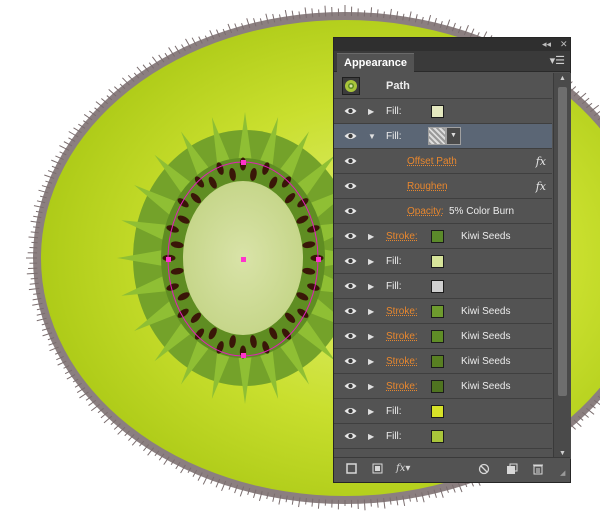  I want to click on appearance-attribute-label: Roughen, so click(427, 186).